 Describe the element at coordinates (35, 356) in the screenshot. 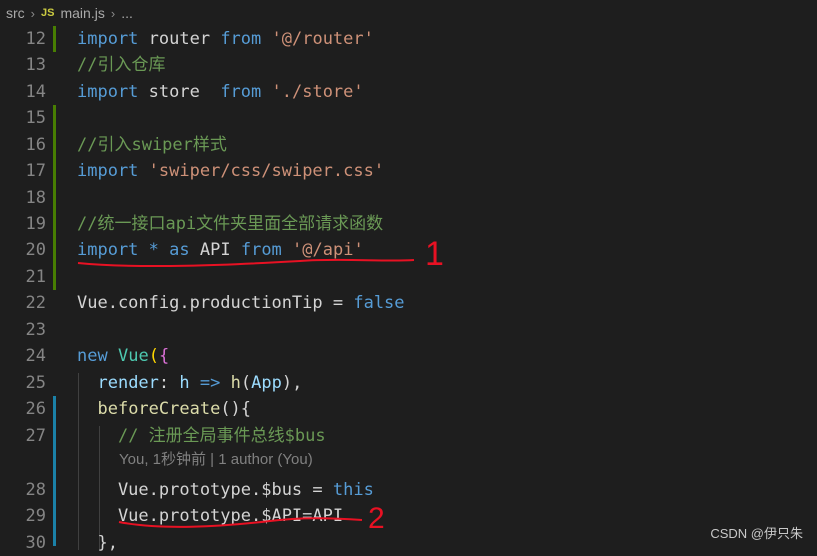

I see `line-number: 24` at that location.